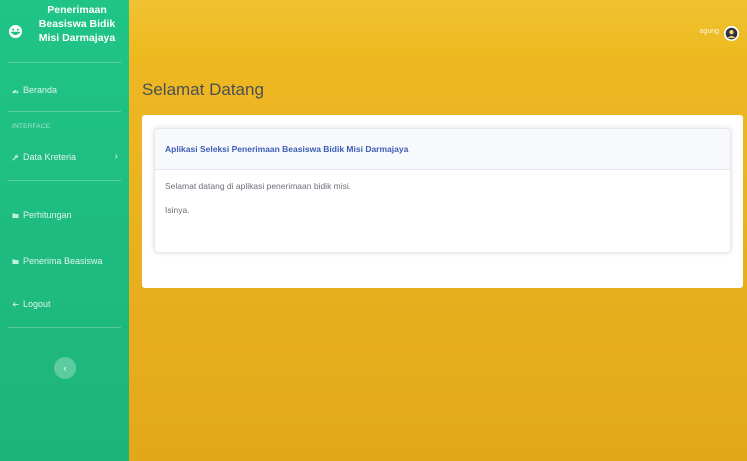 The height and width of the screenshot is (461, 747). I want to click on user-name: agung, so click(709, 31).